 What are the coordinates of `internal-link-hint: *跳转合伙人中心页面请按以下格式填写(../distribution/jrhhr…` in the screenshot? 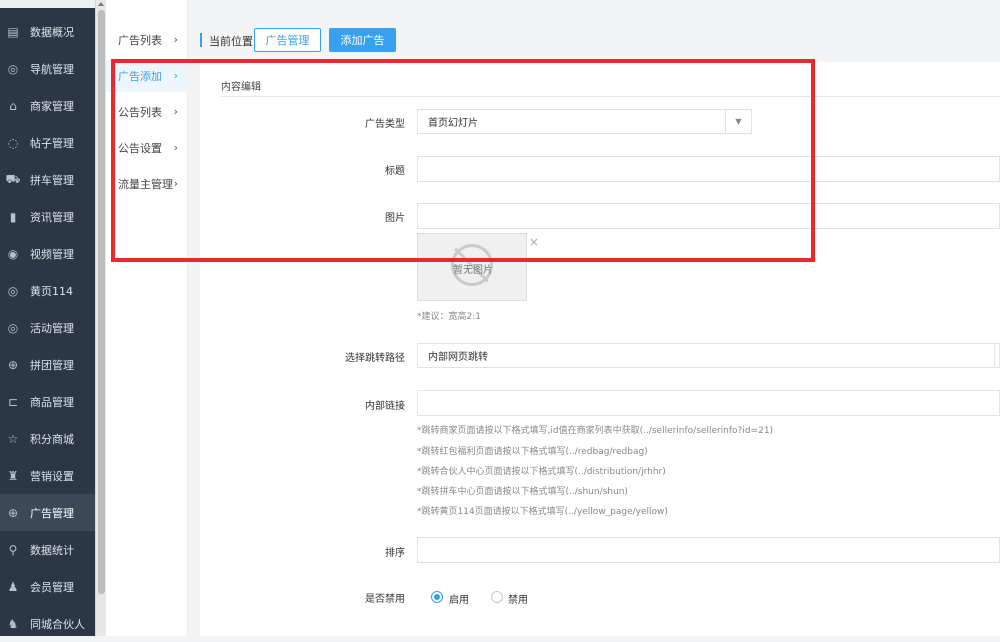 It's located at (541, 472).